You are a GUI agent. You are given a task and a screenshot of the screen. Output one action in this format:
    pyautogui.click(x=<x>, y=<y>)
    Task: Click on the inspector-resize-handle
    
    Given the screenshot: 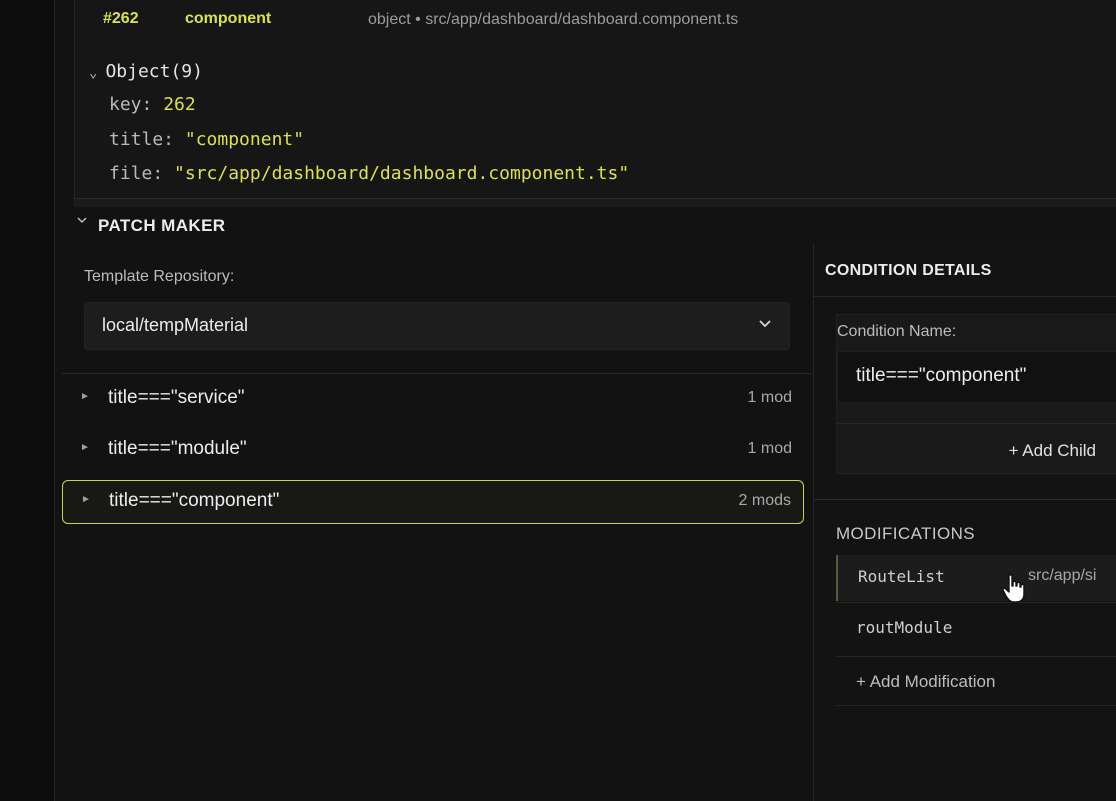 What is the action you would take?
    pyautogui.click(x=595, y=202)
    